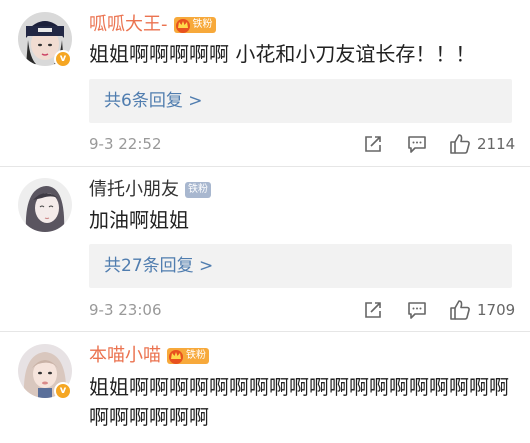  What do you see at coordinates (128, 25) in the screenshot?
I see `username: 呱呱大王-` at bounding box center [128, 25].